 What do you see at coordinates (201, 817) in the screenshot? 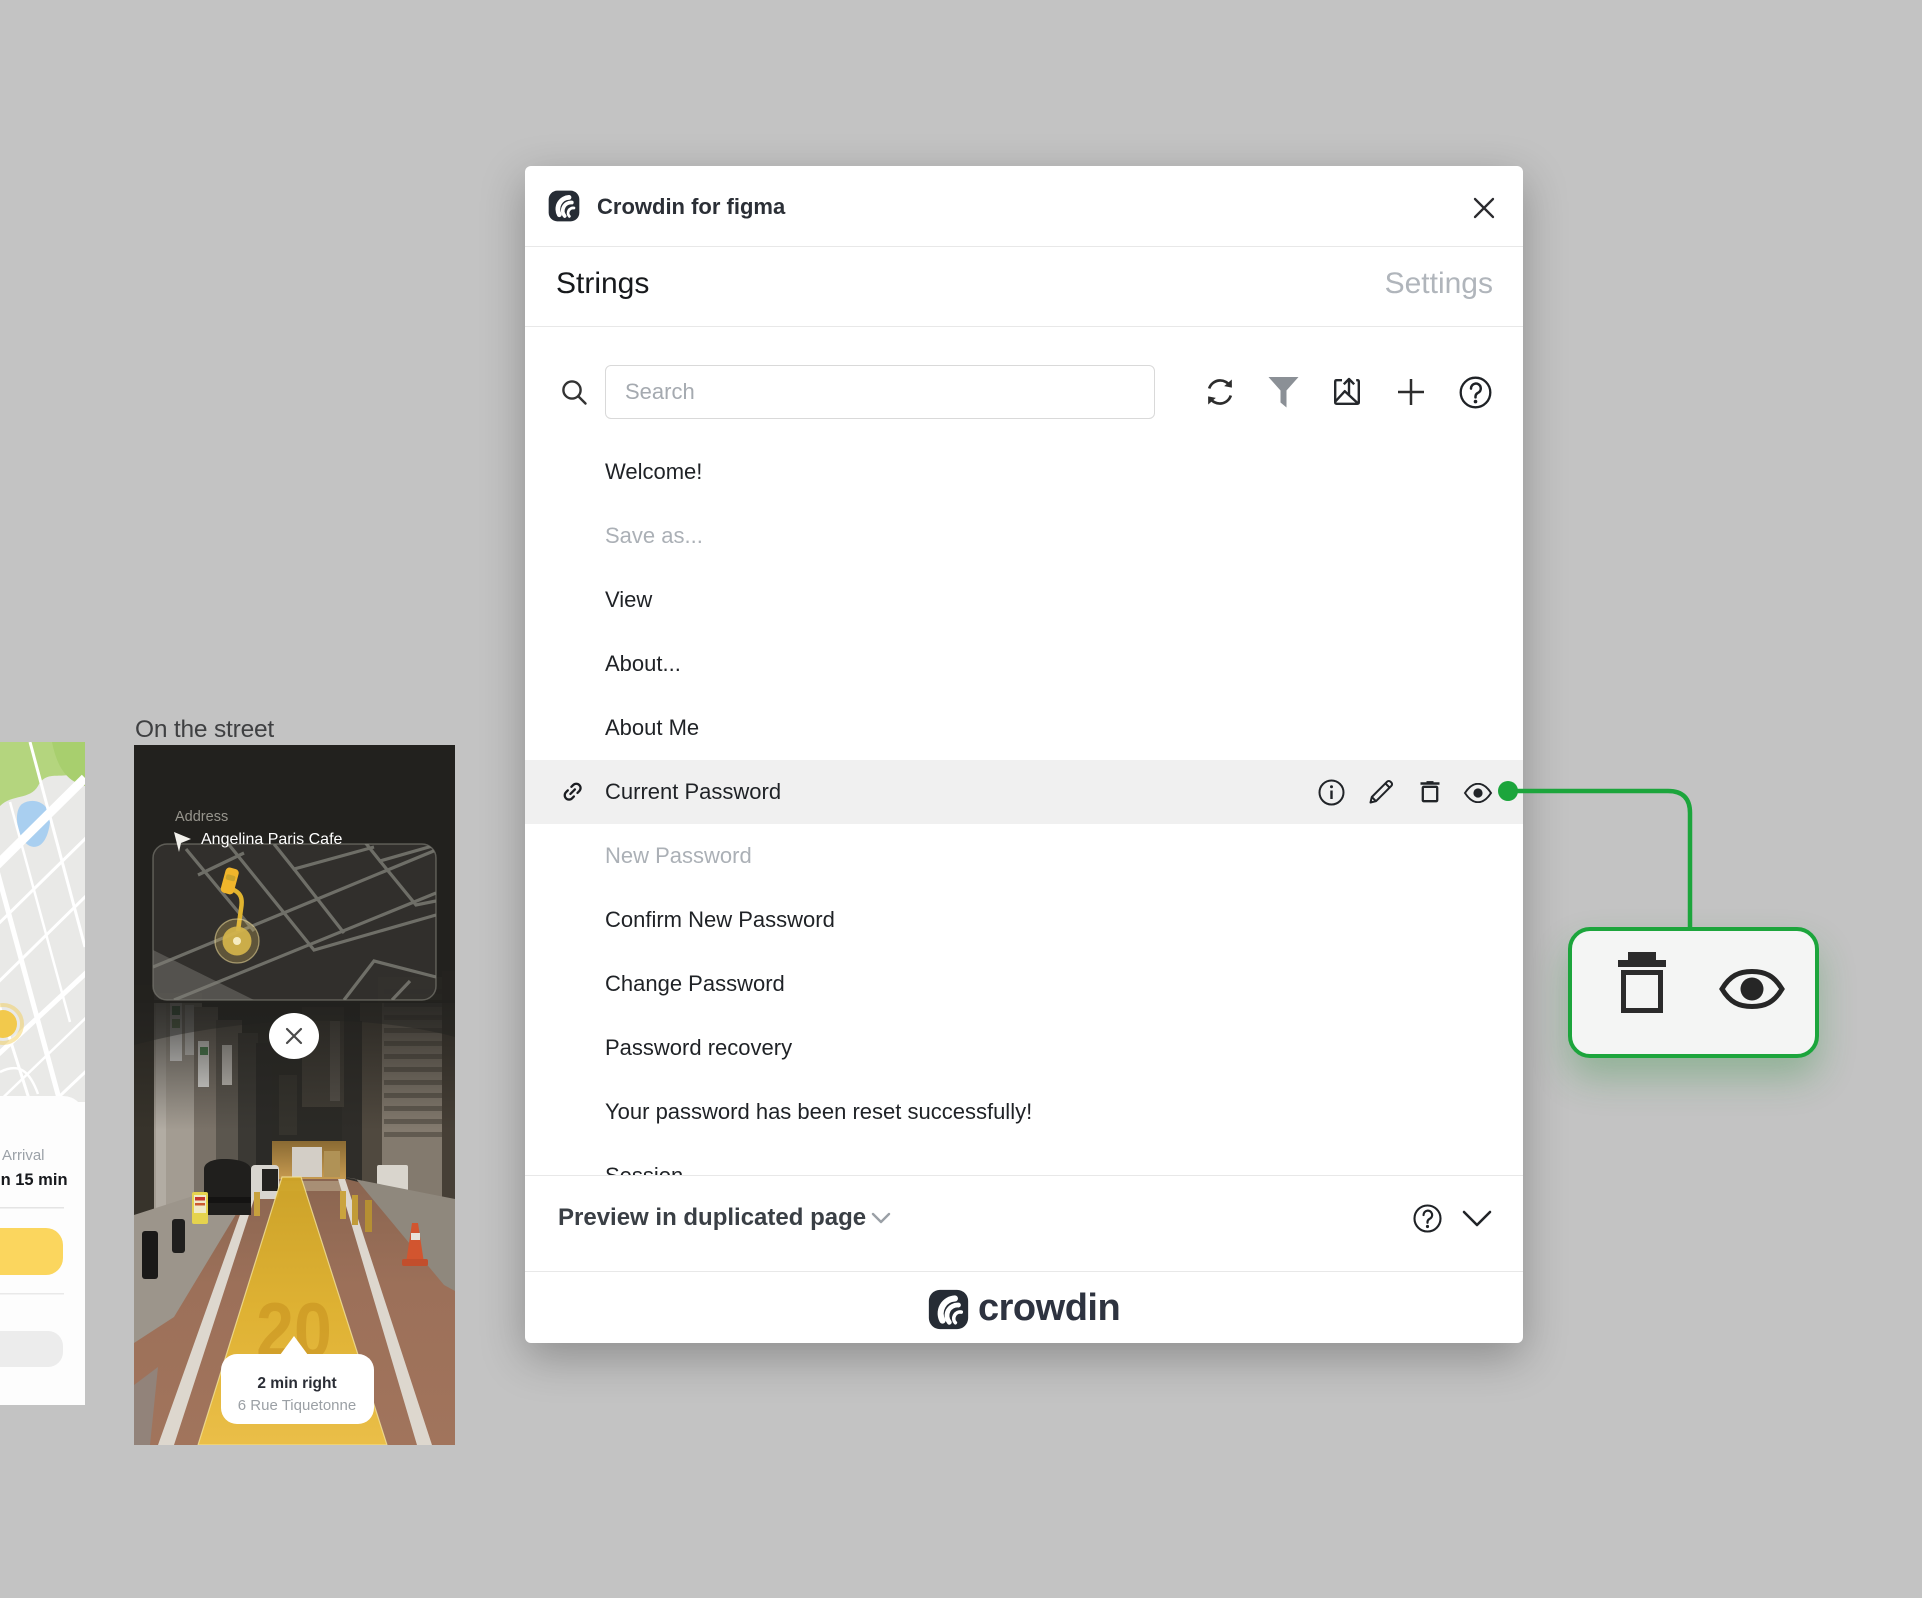
I see `svg-text: Address` at bounding box center [201, 817].